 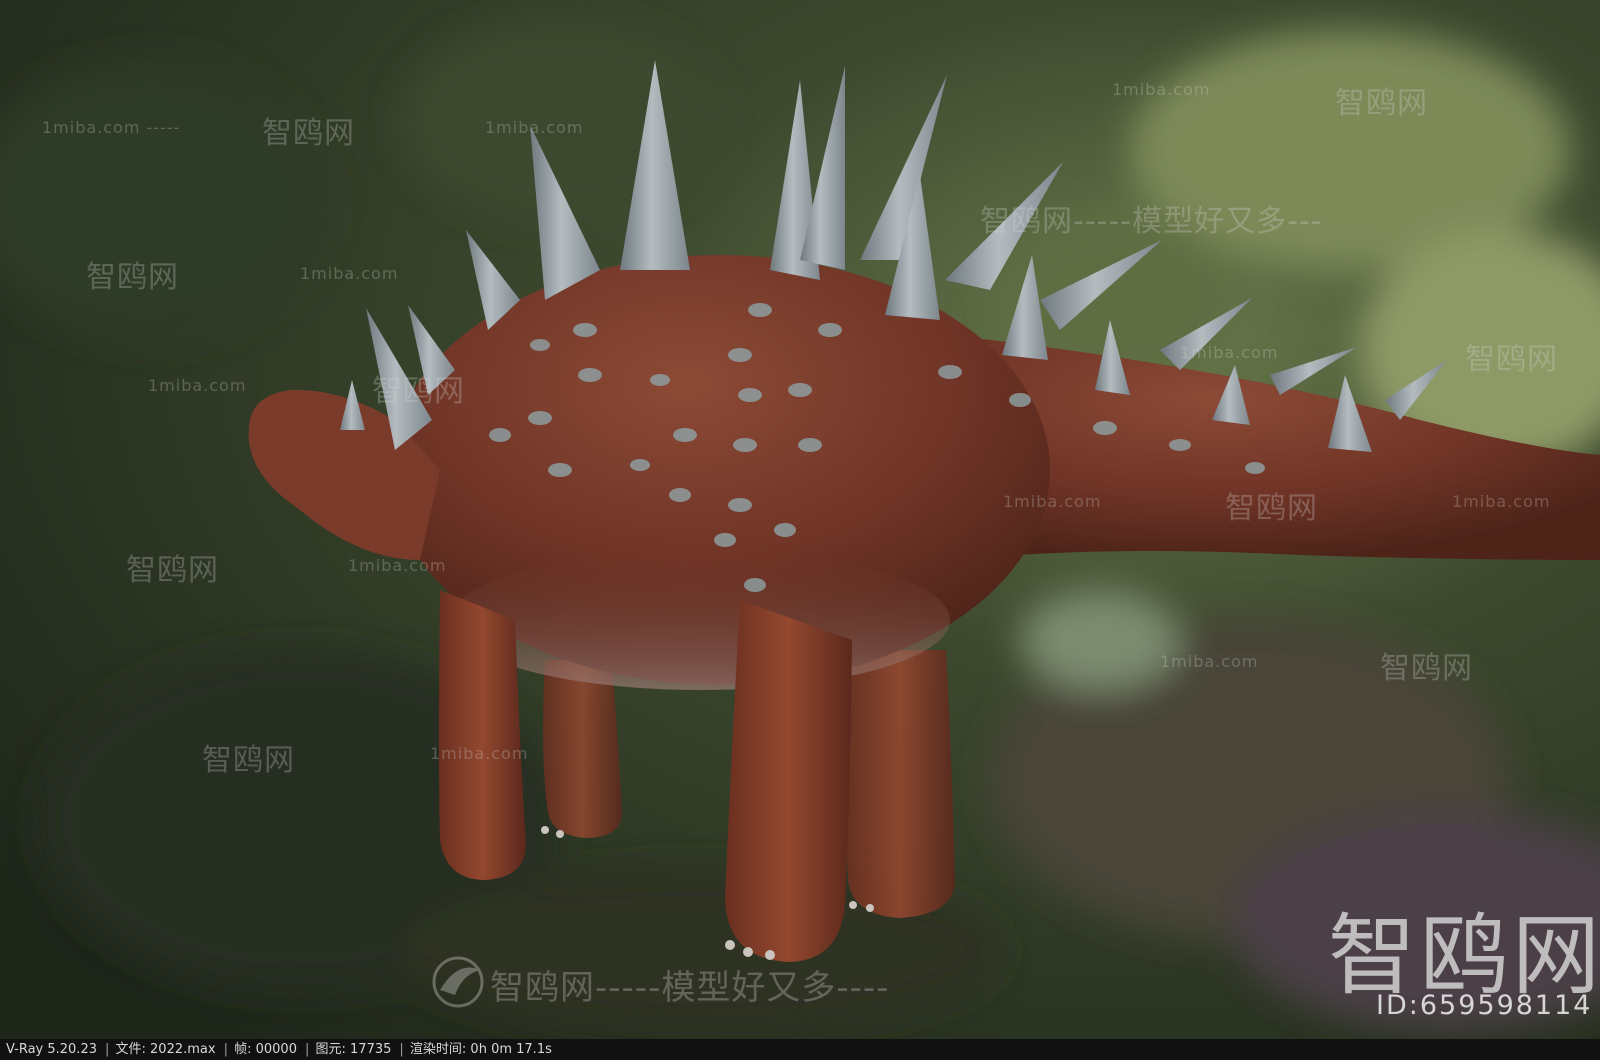 I want to click on watermark-text: 智鸥网-----模型好又多---, so click(x=1151, y=221).